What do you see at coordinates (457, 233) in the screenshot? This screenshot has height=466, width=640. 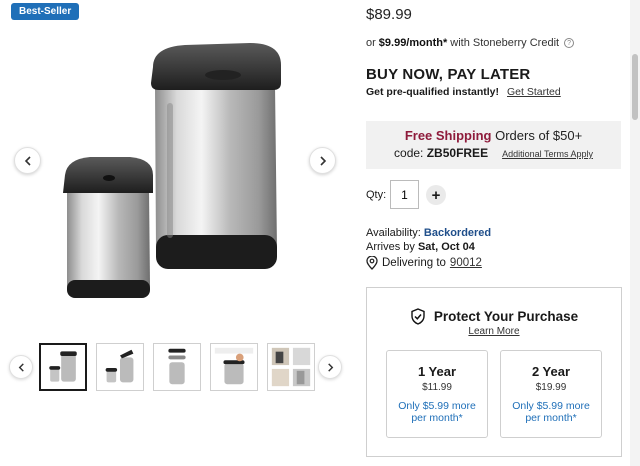 I see `availability-status: Backordered` at bounding box center [457, 233].